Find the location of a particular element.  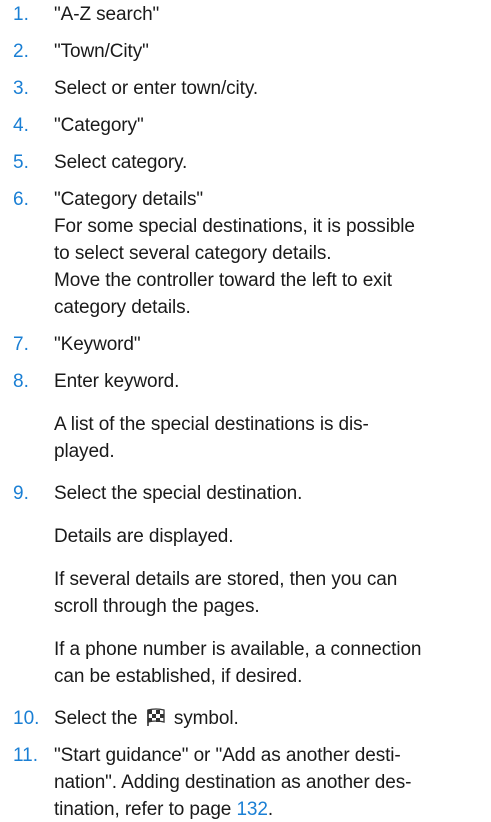

page-ref-suffix: . is located at coordinates (270, 809).